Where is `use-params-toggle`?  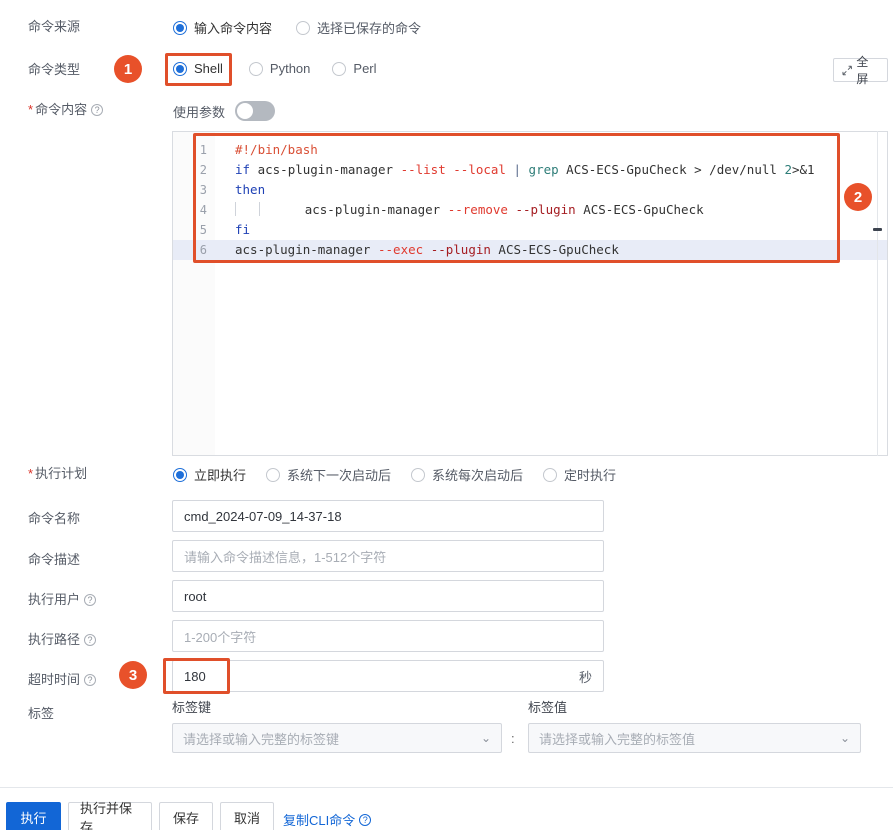
use-params-toggle is located at coordinates (255, 111).